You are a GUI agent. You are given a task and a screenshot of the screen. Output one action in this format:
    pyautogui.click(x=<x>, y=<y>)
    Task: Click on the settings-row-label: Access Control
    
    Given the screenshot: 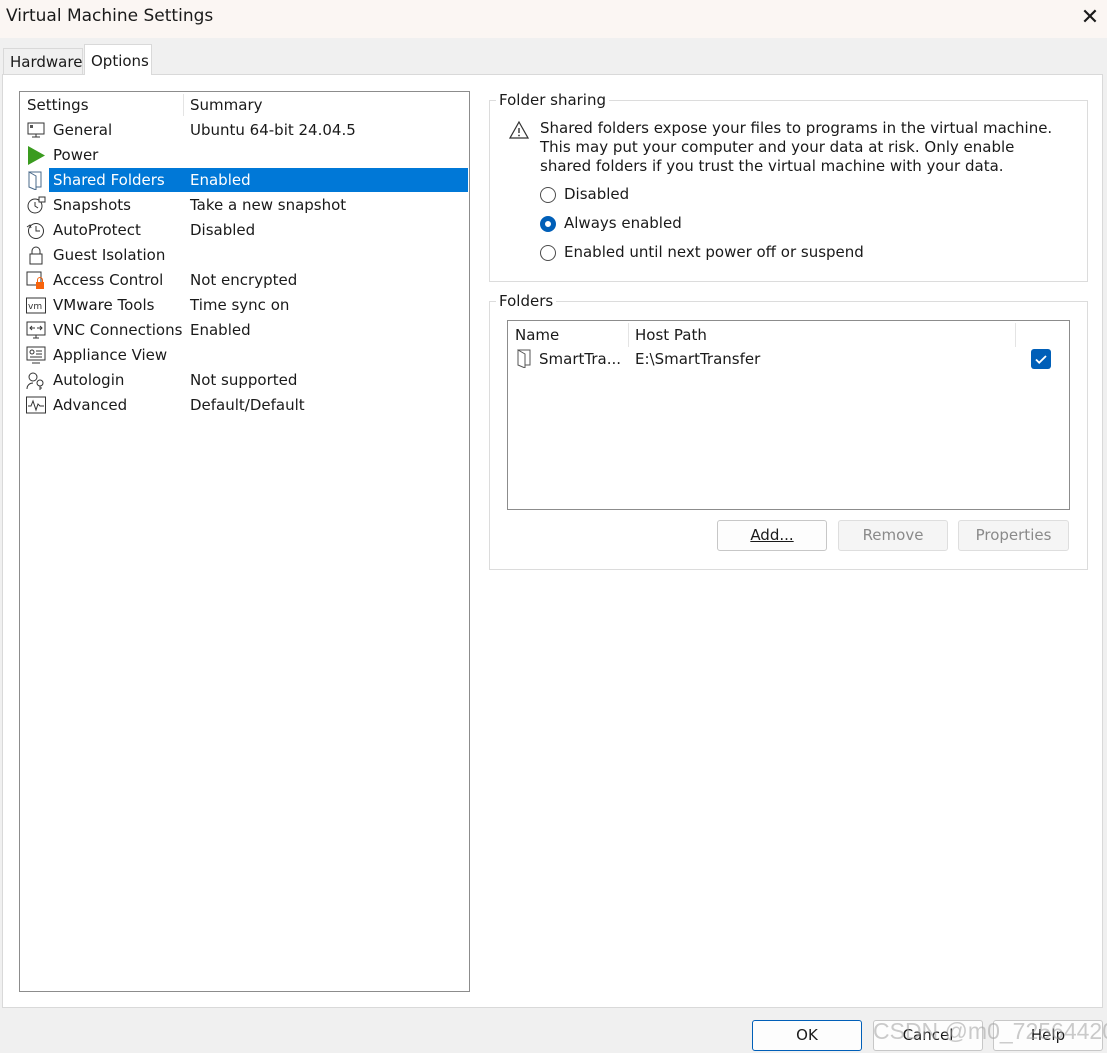 What is the action you would take?
    pyautogui.click(x=108, y=280)
    